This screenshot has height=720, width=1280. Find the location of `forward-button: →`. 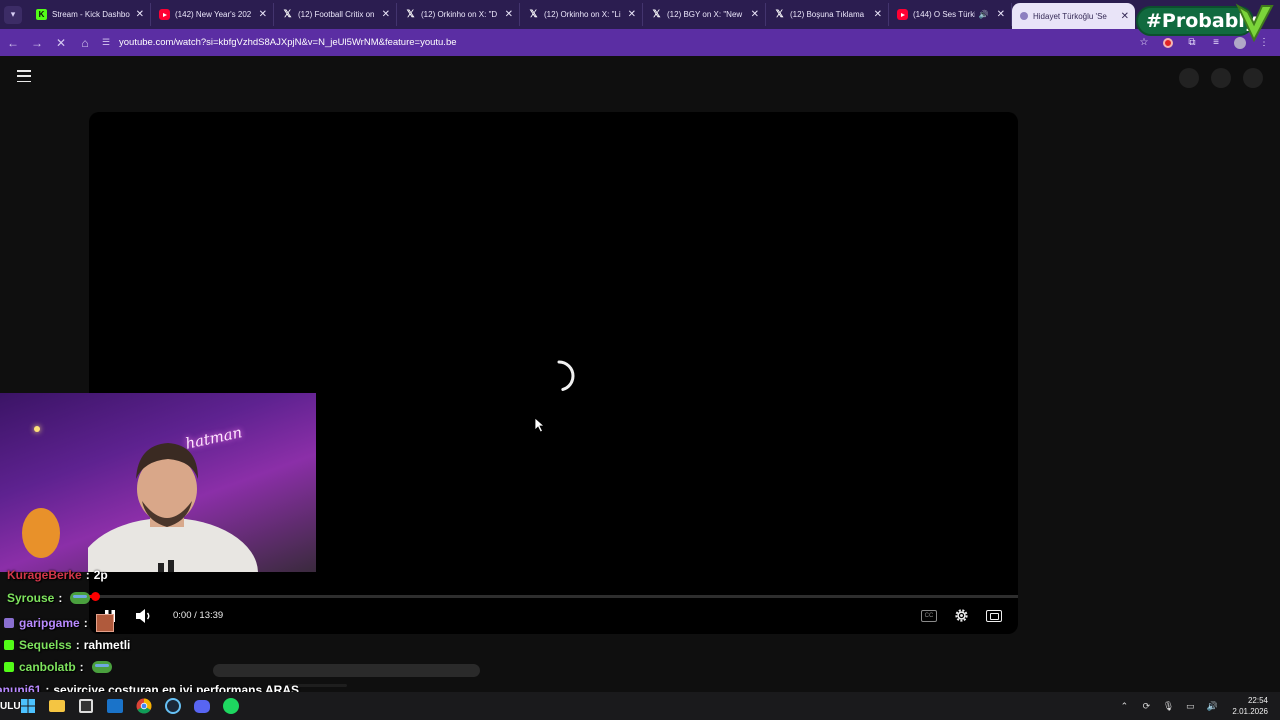

forward-button: → is located at coordinates (37, 43).